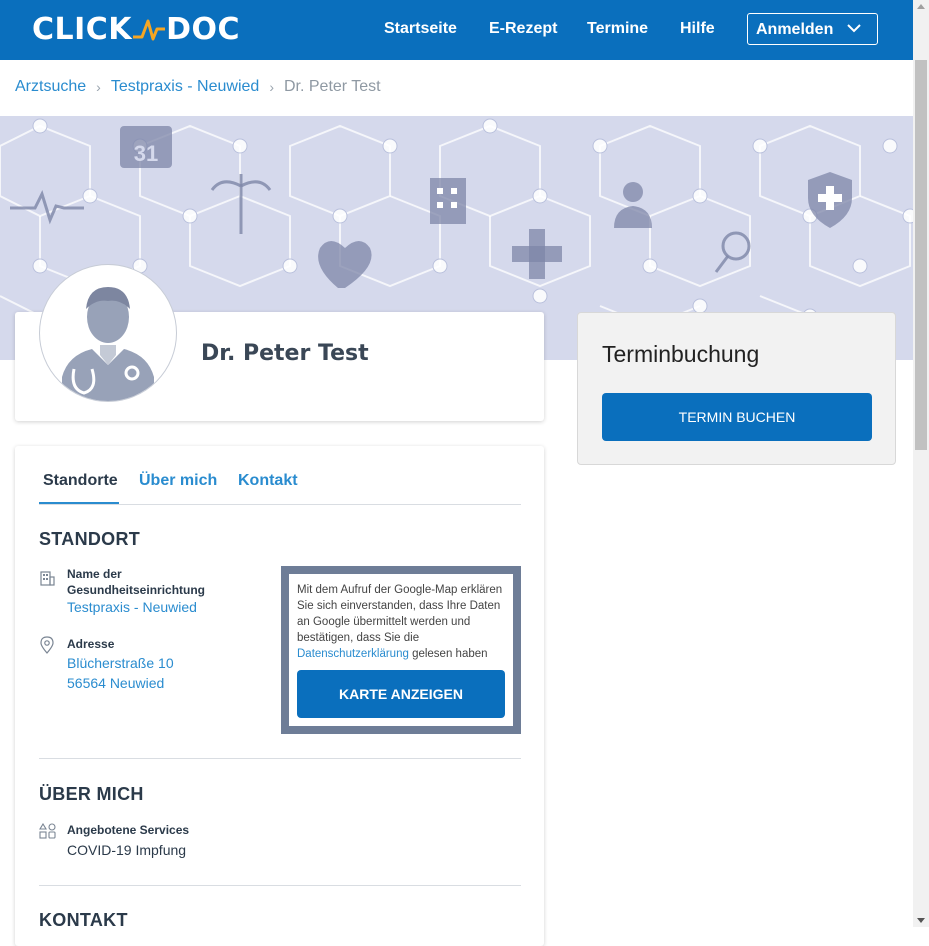 Image resolution: width=929 pixels, height=946 pixels. I want to click on breadcrumb-arztsuche: Arztsuche, so click(50, 87).